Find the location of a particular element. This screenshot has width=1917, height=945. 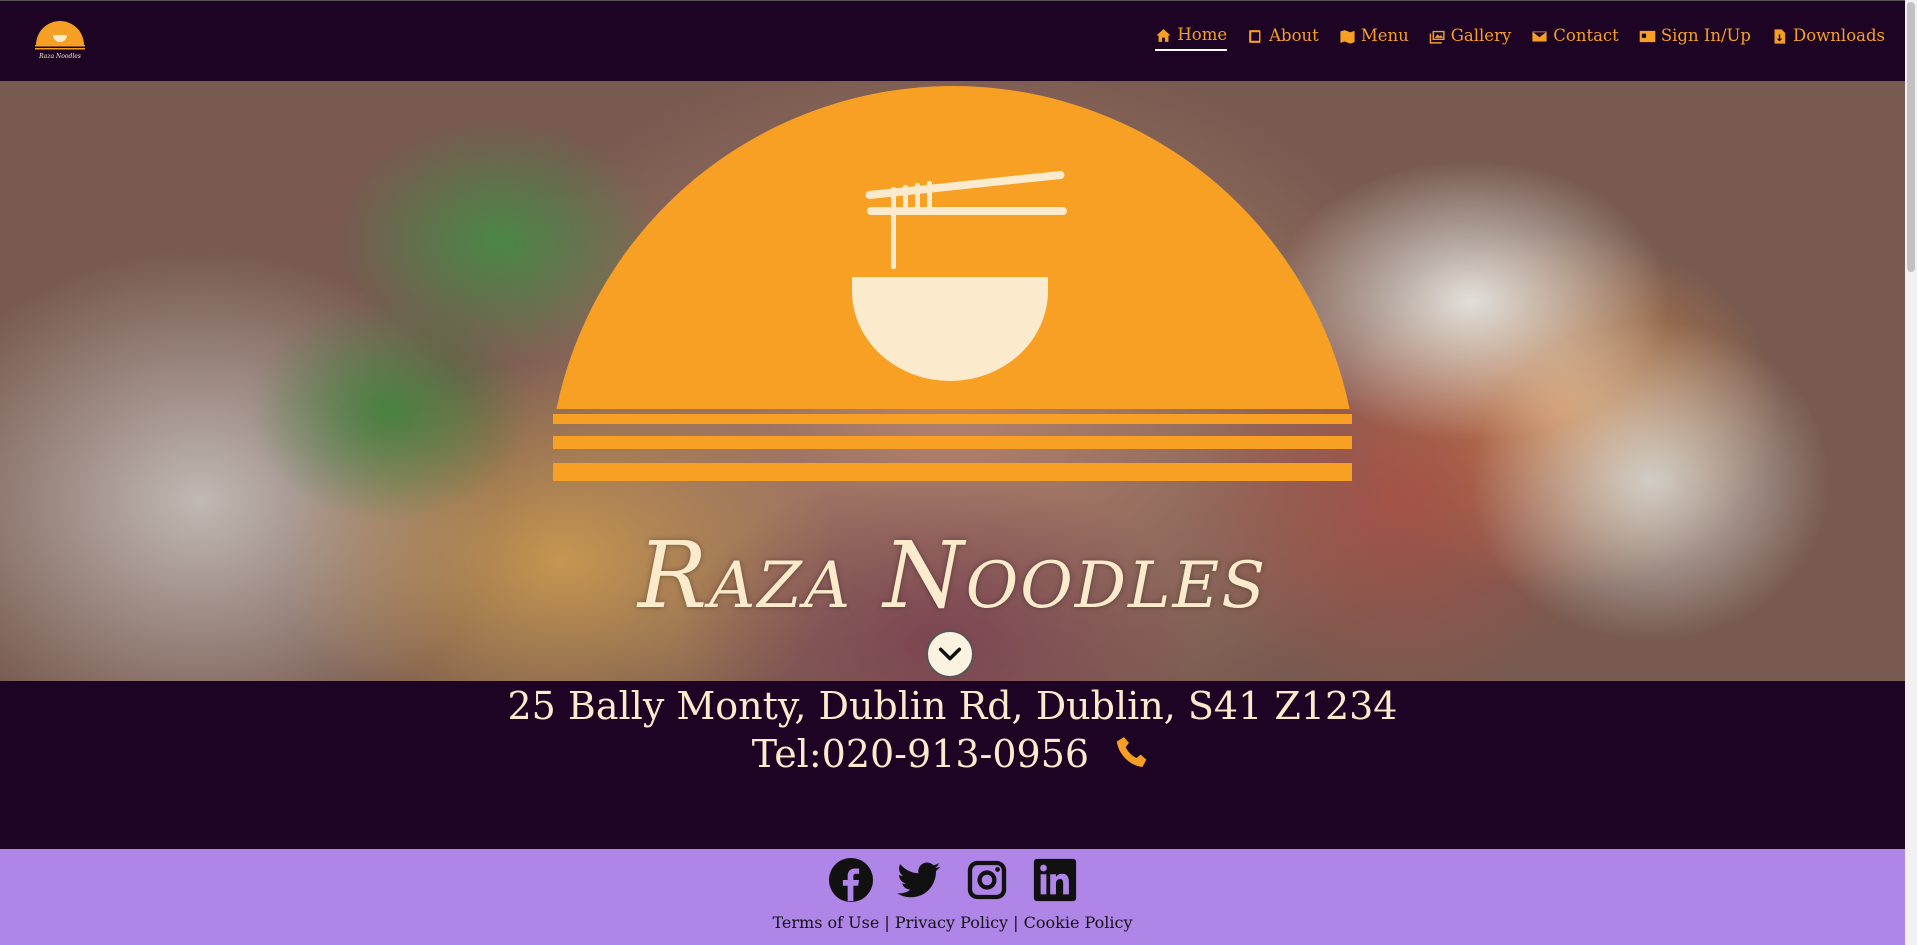

file-download-icon is located at coordinates (1780, 36).